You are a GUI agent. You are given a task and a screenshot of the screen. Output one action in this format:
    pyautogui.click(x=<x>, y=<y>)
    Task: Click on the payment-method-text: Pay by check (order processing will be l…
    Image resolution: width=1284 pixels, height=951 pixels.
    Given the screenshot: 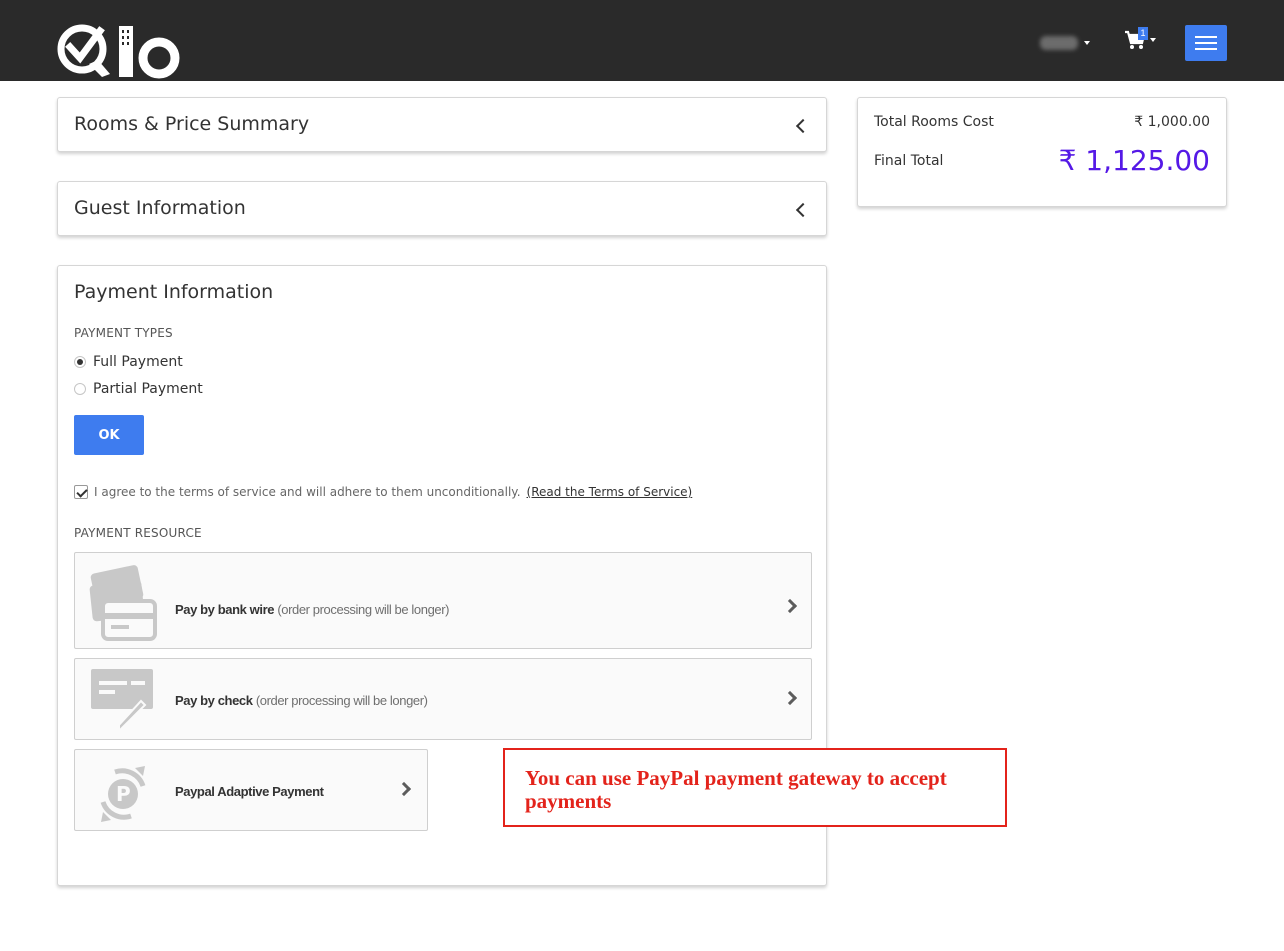 What is the action you would take?
    pyautogui.click(x=301, y=700)
    